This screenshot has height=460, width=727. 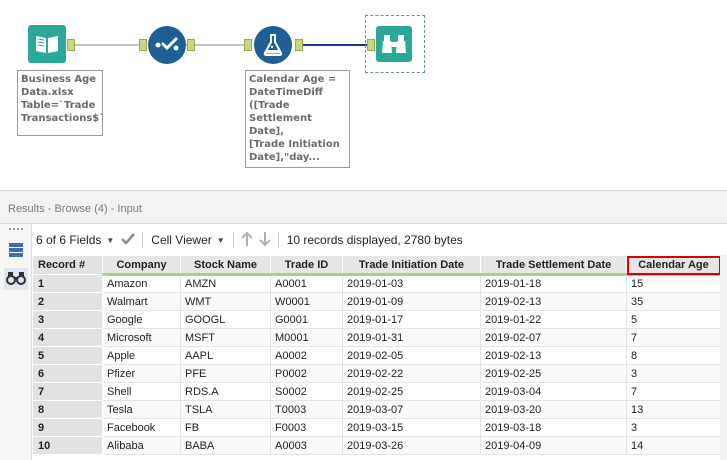 I want to click on column-header-record: Record #, so click(x=67, y=265).